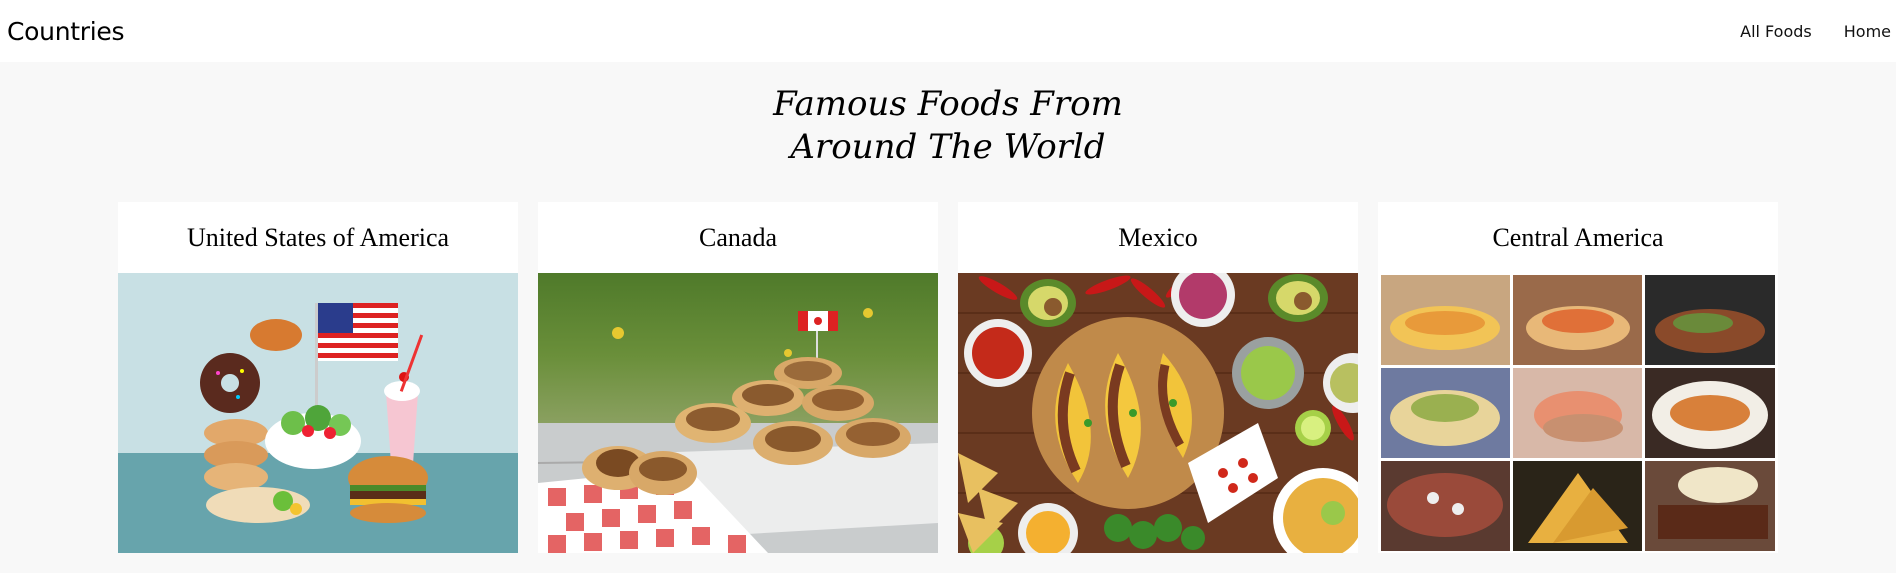 The height and width of the screenshot is (573, 1896). What do you see at coordinates (738, 237) in the screenshot?
I see `card-title: Canada` at bounding box center [738, 237].